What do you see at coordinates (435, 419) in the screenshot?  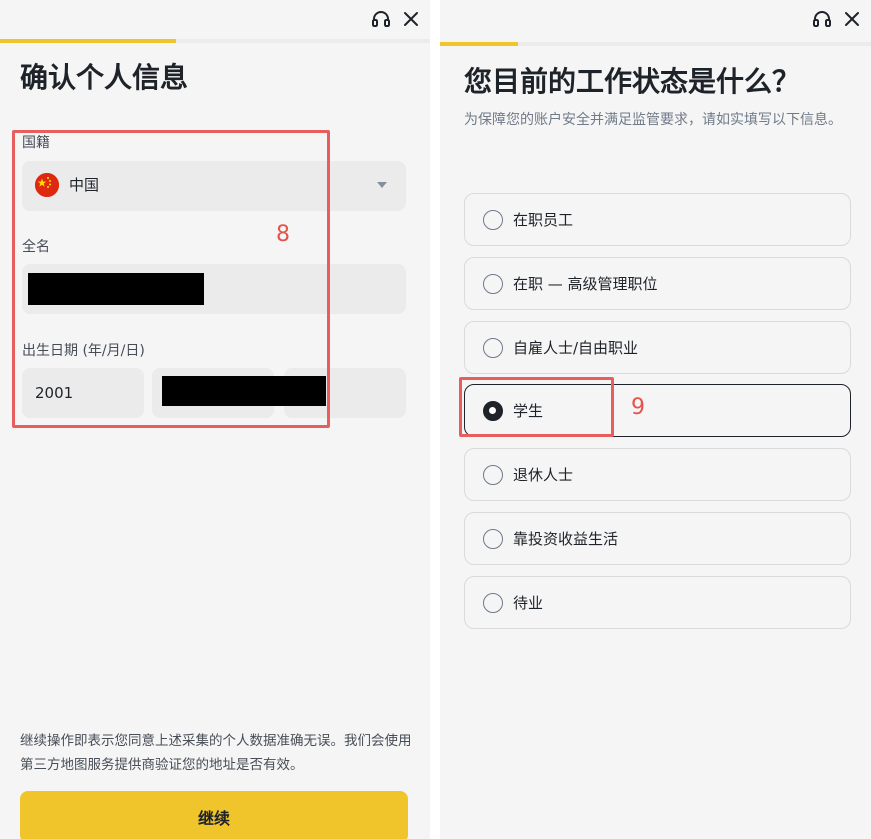 I see `panel-divider` at bounding box center [435, 419].